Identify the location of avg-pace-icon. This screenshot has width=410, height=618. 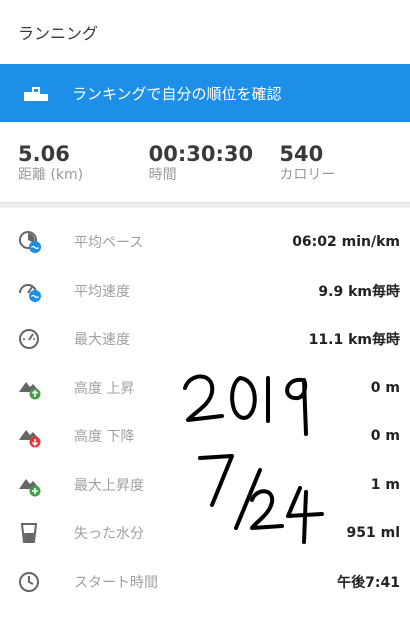
(46, 242).